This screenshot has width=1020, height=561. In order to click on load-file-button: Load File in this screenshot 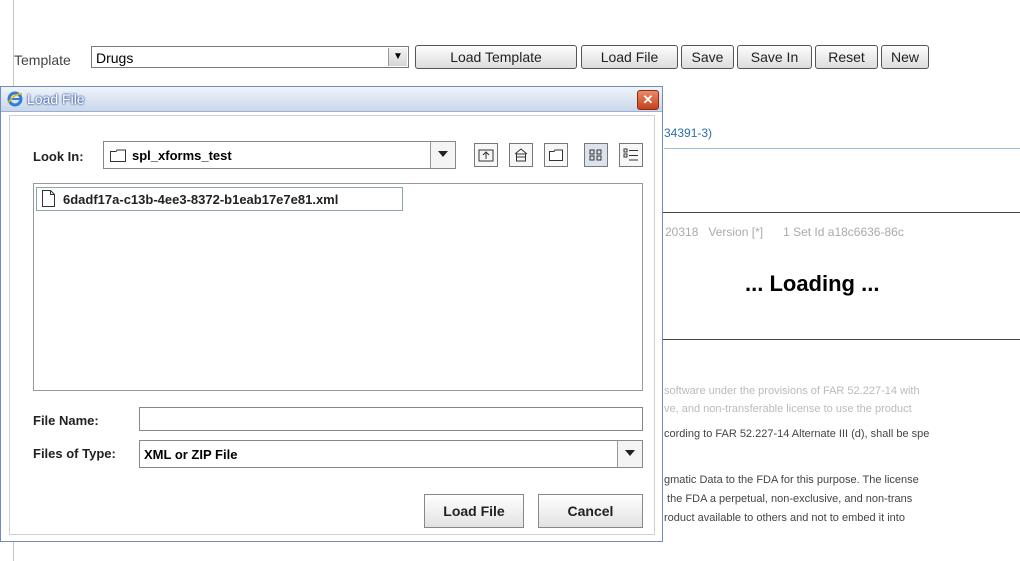, I will do `click(629, 57)`.